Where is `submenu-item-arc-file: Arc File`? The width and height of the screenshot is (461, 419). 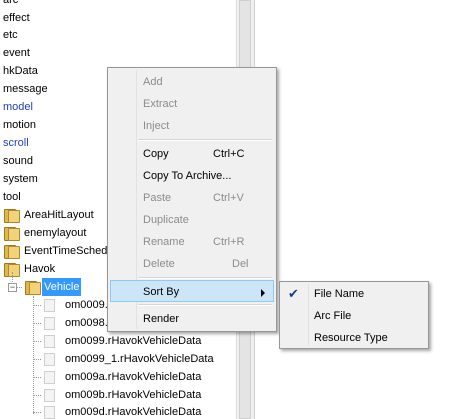 submenu-item-arc-file: Arc File is located at coordinates (354, 316).